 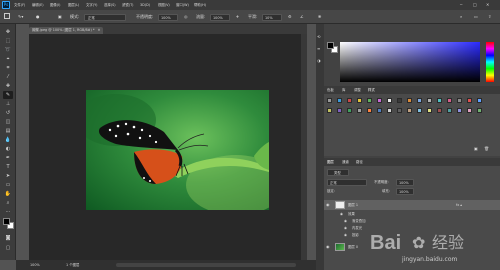 I want to click on angle-icon: ∠, so click(x=302, y=17).